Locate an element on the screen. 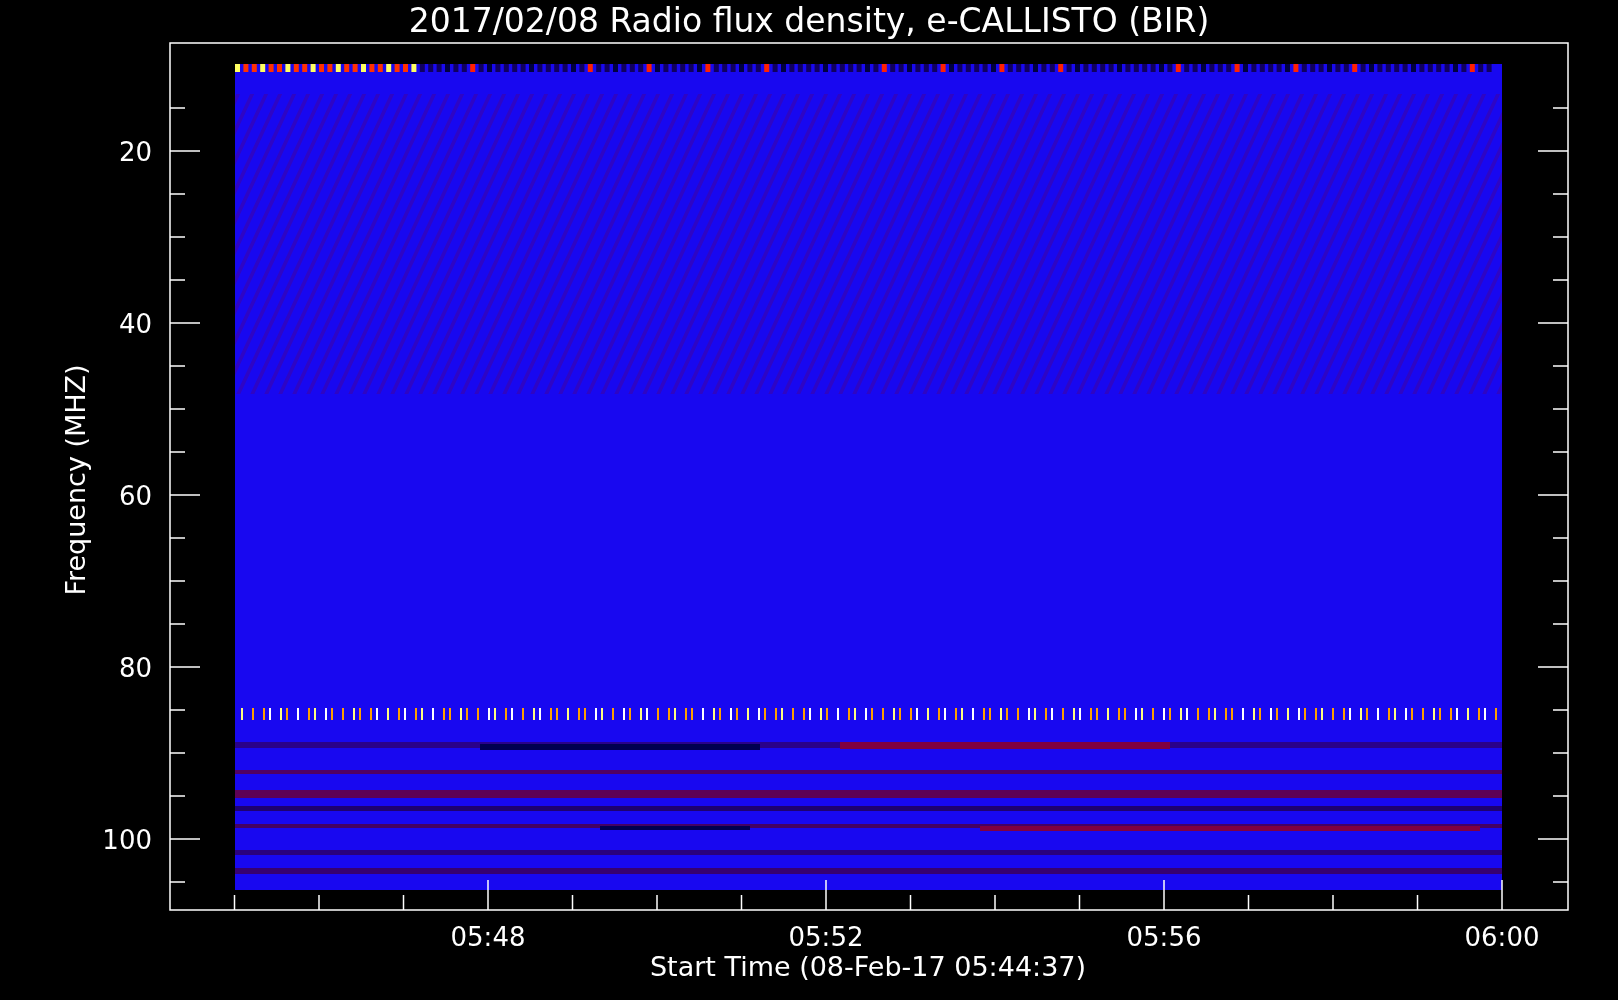  y-tick-label: 60 is located at coordinates (135, 496).